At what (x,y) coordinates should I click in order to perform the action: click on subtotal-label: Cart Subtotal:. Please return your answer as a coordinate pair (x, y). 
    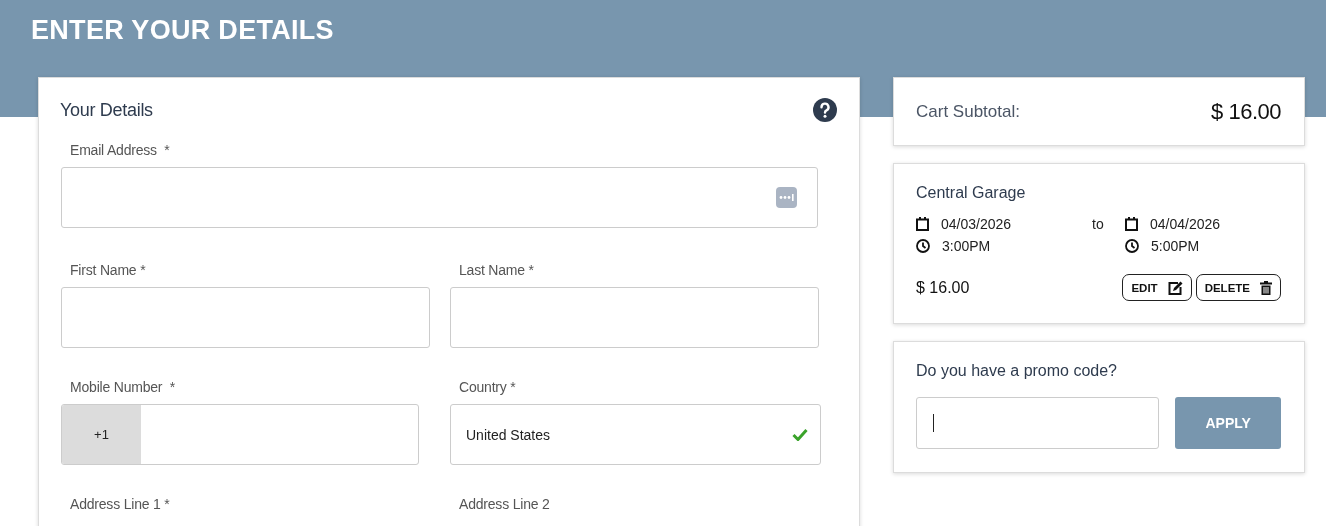
    Looking at the image, I should click on (968, 111).